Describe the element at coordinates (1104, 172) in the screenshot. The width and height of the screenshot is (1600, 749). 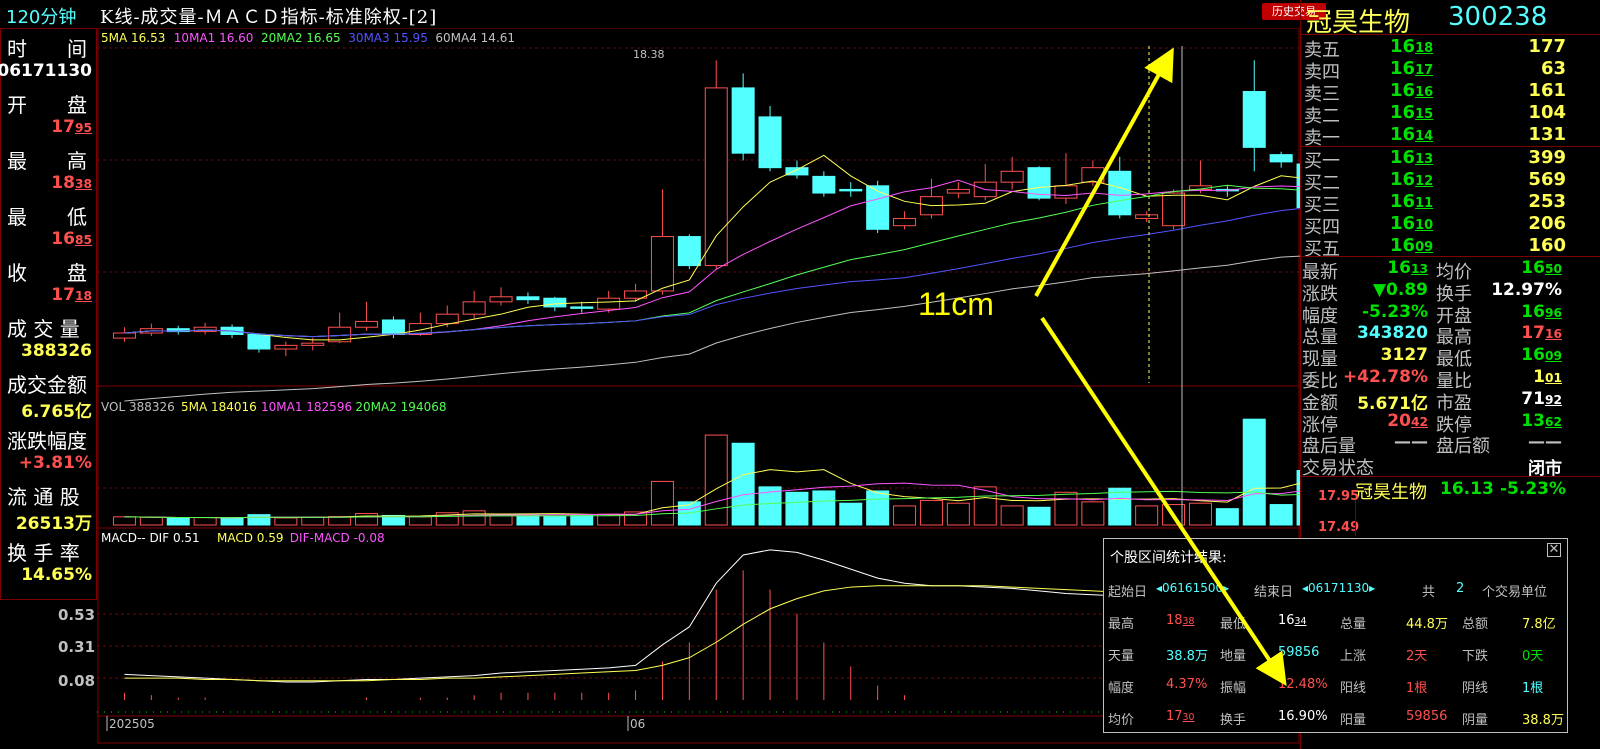
I see `annotation-arrow-up` at that location.